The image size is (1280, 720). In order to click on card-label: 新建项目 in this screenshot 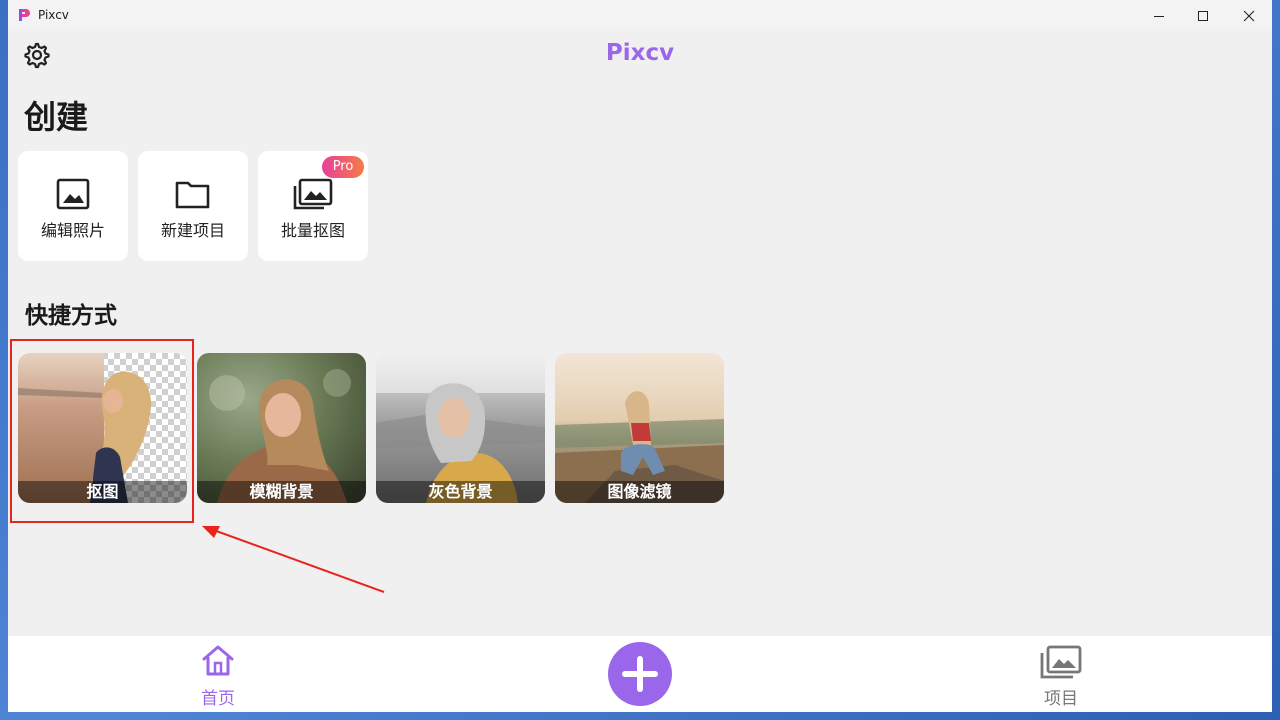, I will do `click(192, 230)`.